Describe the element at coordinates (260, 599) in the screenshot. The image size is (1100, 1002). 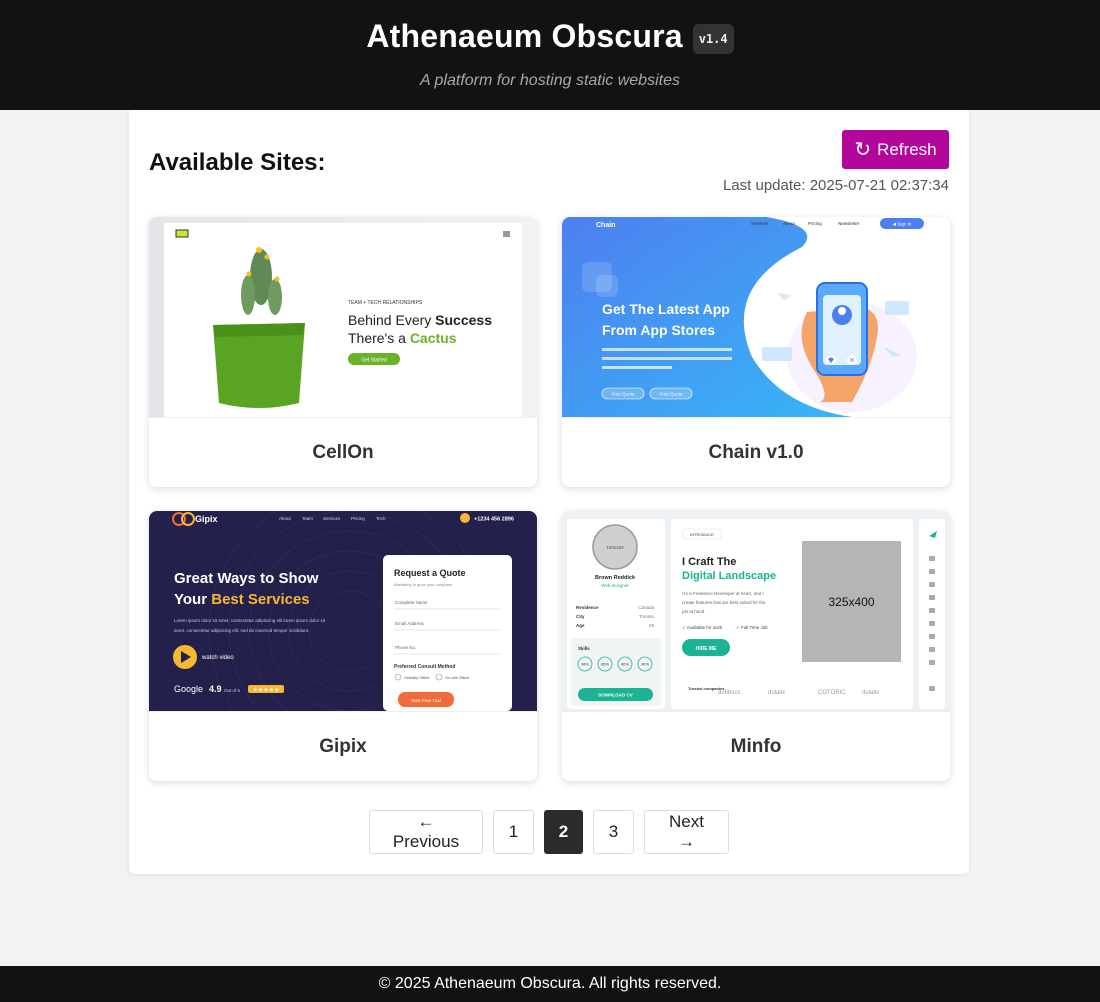
I see `gipix-headline-2b: Best Services` at that location.